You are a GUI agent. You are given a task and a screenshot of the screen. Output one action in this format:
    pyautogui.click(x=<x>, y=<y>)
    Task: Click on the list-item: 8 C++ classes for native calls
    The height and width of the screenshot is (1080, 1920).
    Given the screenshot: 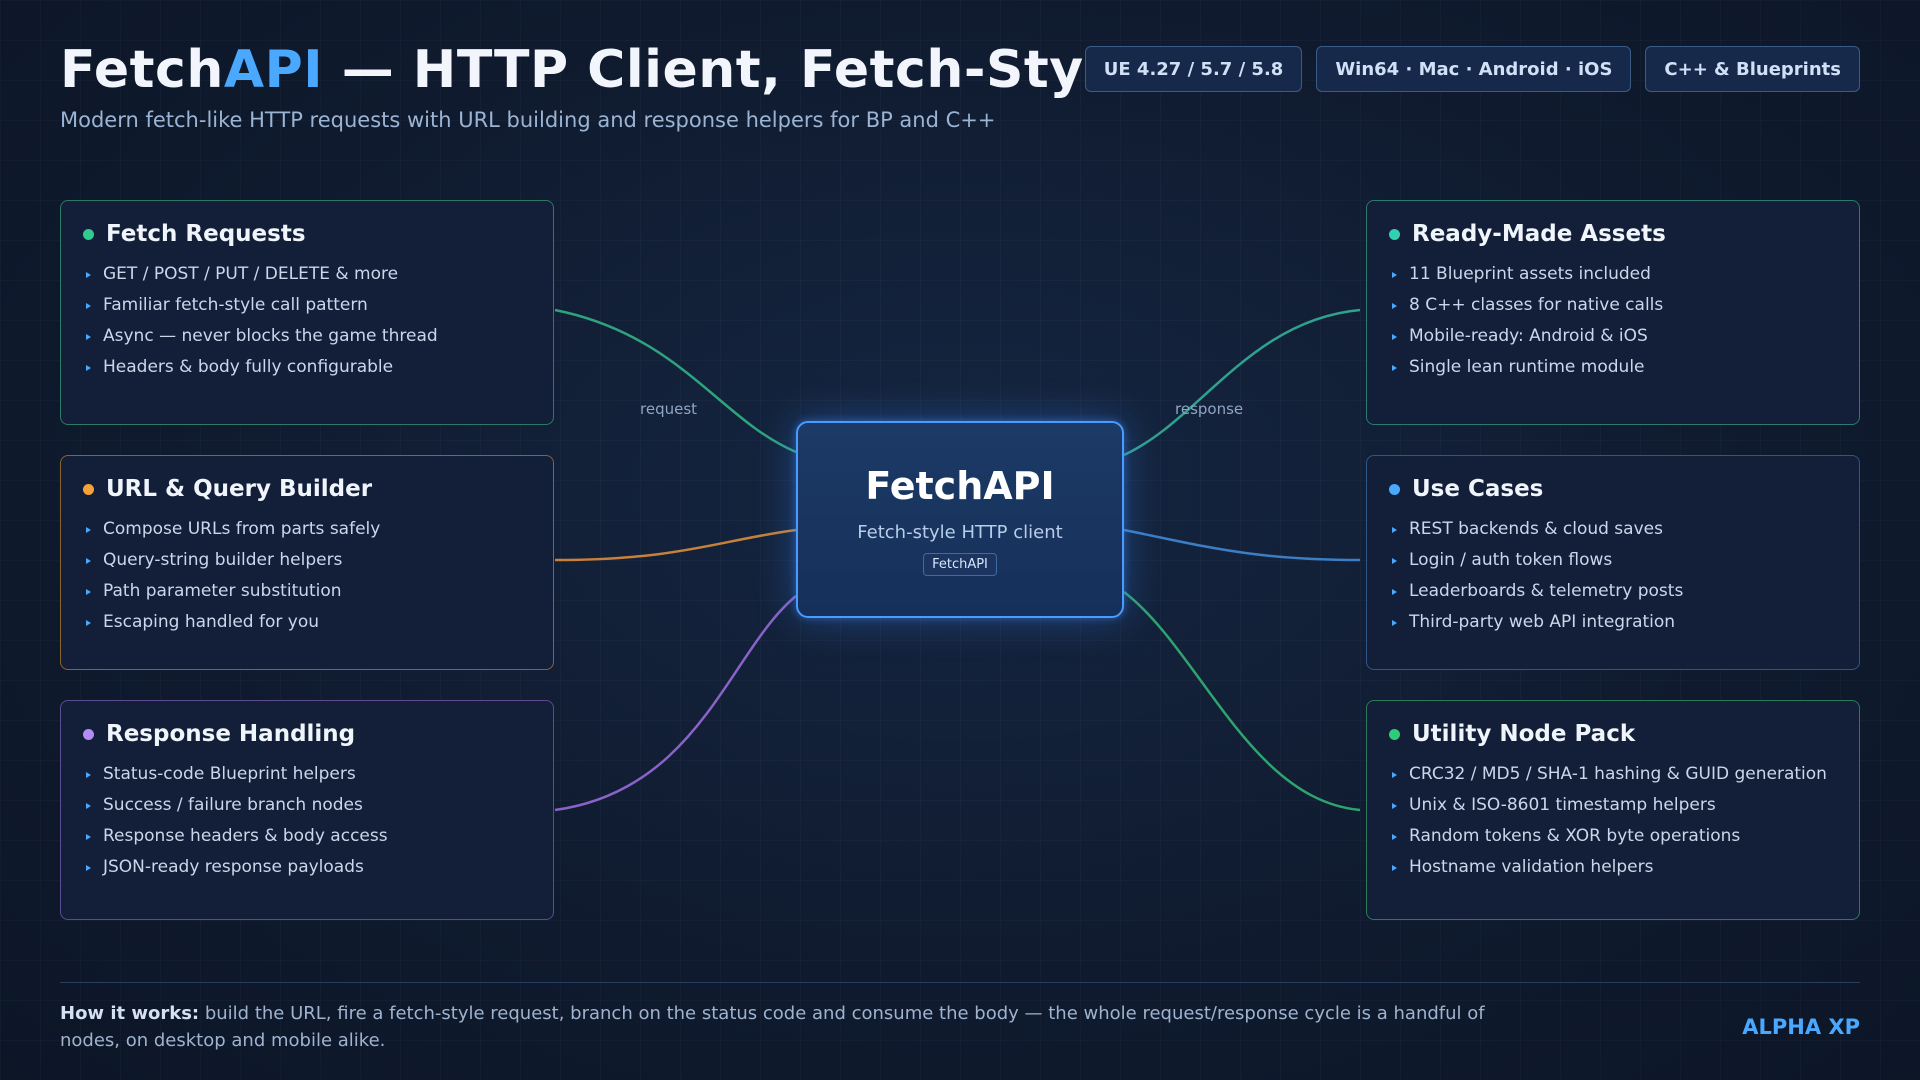 What is the action you would take?
    pyautogui.click(x=1613, y=305)
    